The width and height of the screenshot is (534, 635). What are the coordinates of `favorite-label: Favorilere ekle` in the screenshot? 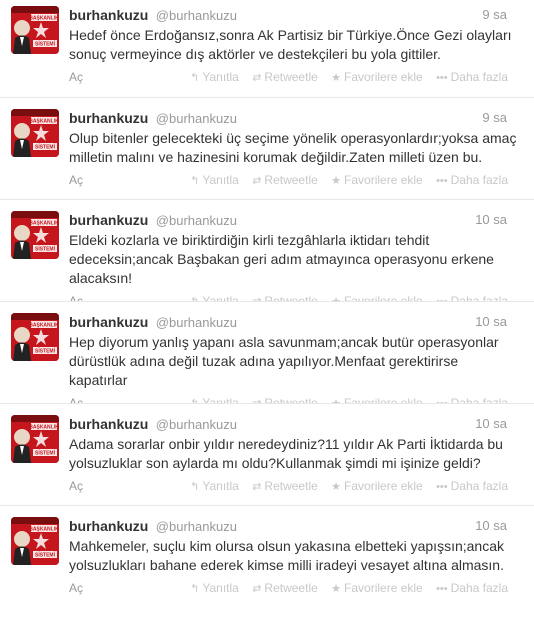 It's located at (383, 180).